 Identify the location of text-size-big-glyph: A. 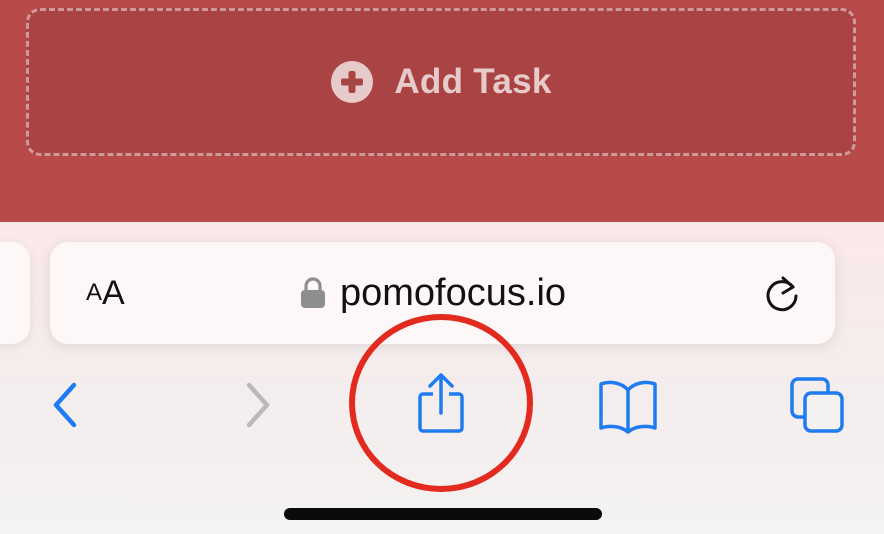
(113, 292).